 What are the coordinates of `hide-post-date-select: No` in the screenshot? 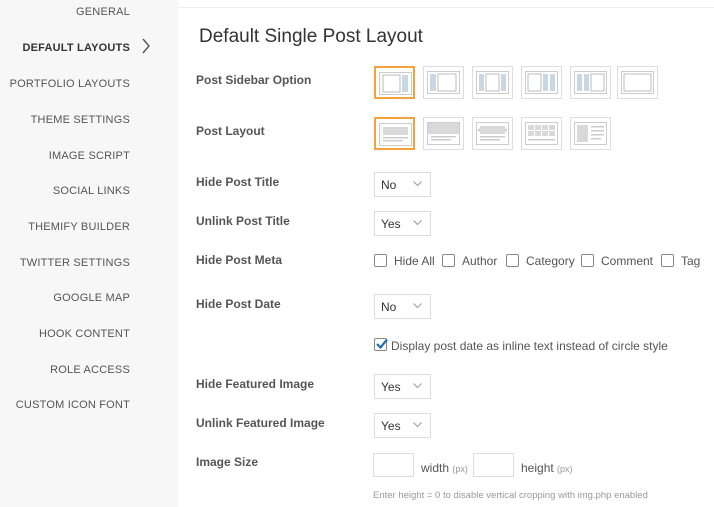 It's located at (402, 306).